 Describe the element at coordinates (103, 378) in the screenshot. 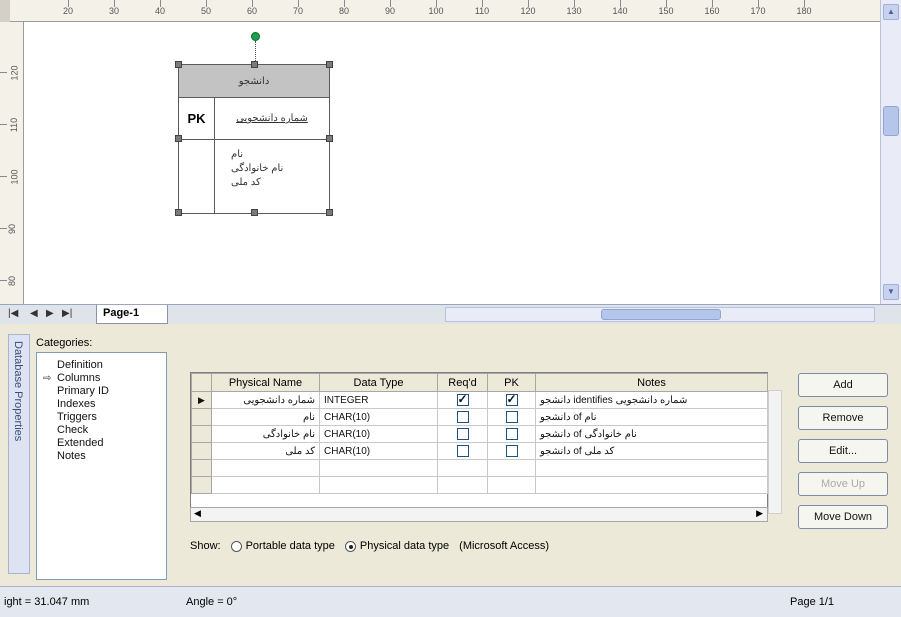

I see `category-columns: ⇨ Columns` at that location.